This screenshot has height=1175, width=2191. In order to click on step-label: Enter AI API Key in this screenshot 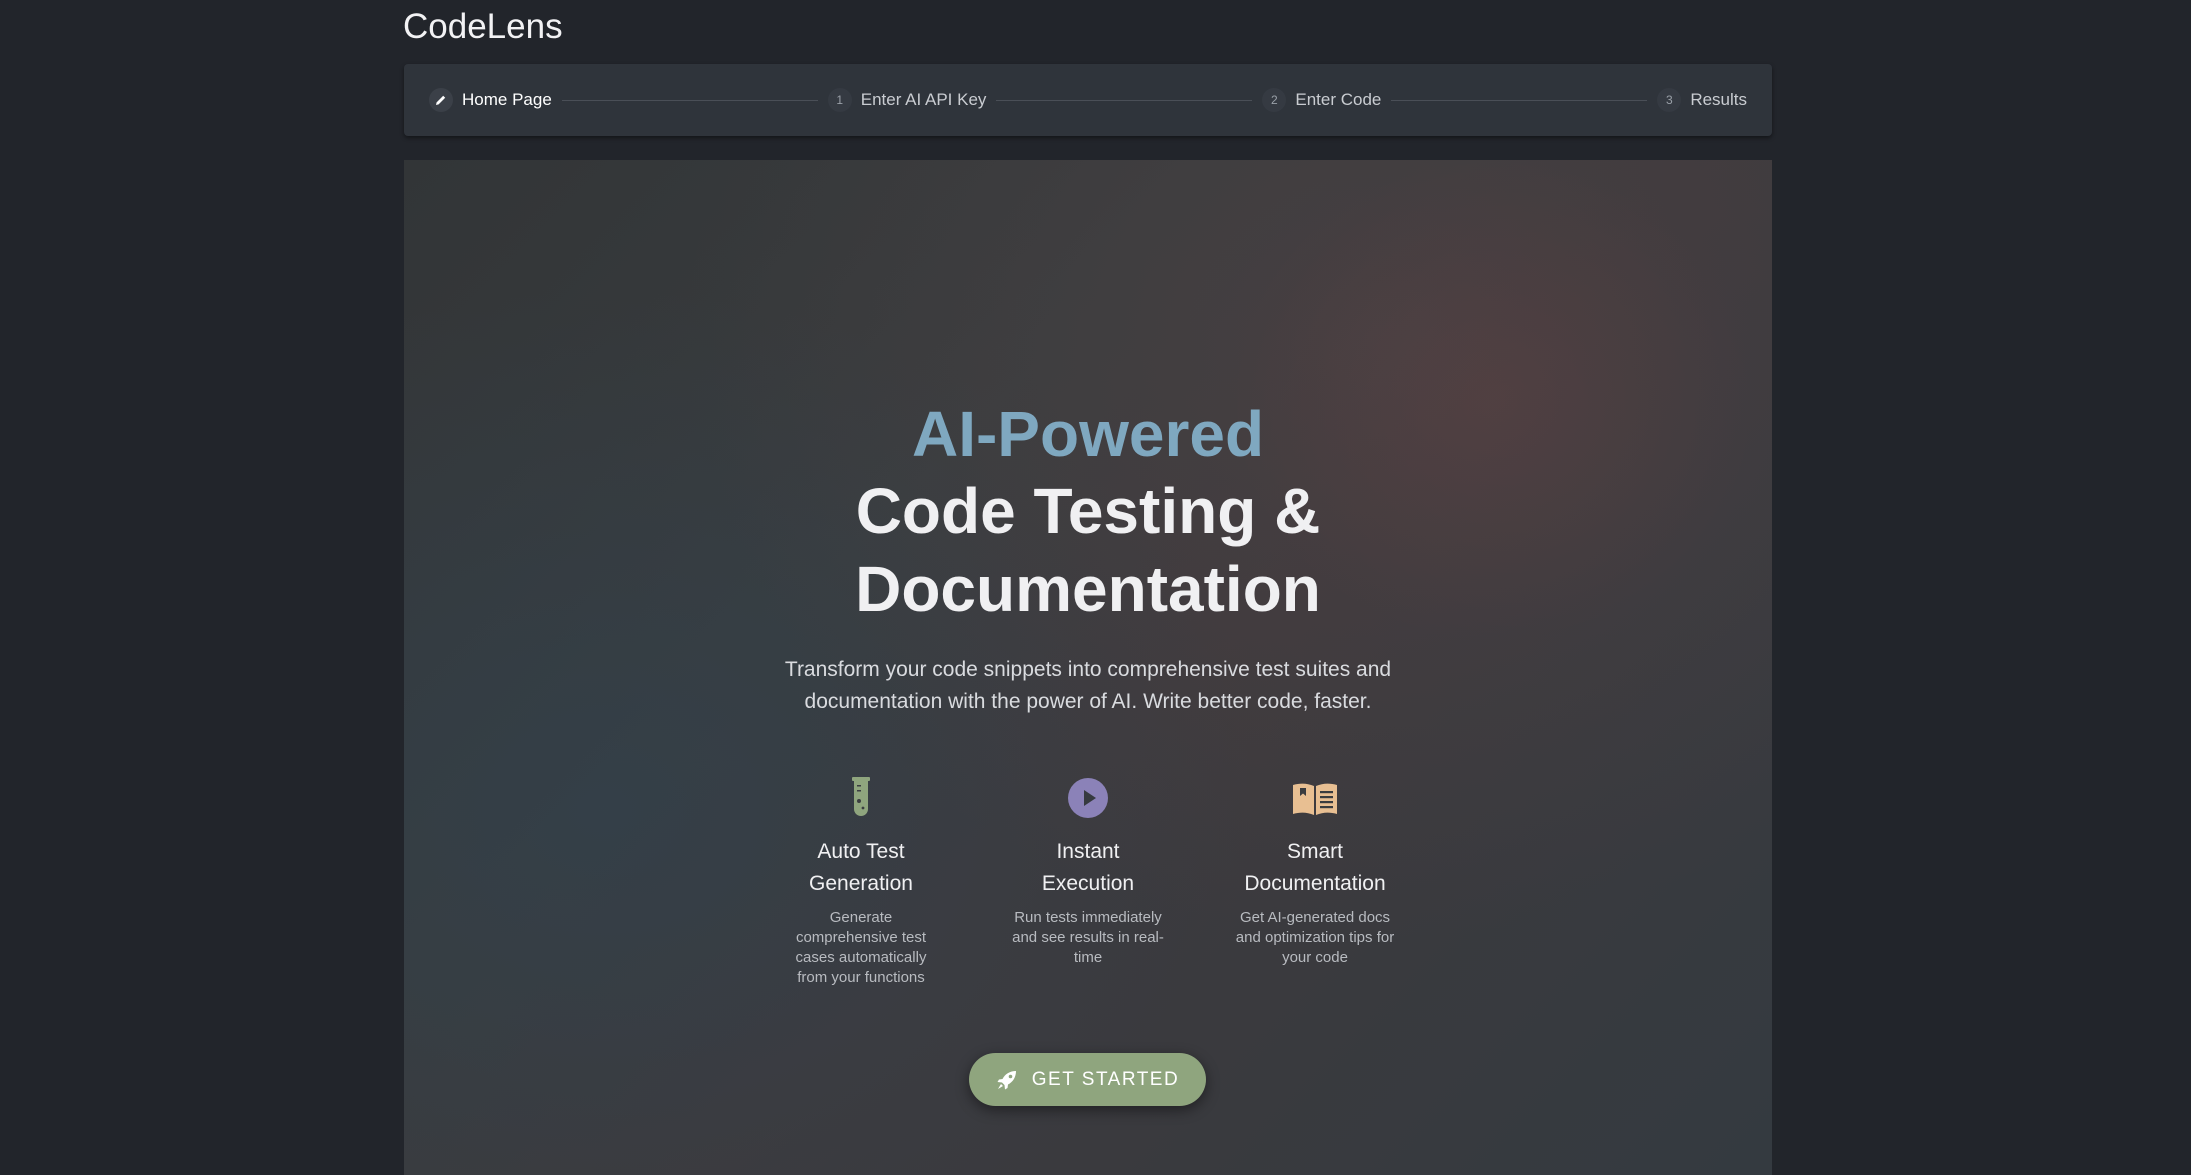, I will do `click(923, 99)`.